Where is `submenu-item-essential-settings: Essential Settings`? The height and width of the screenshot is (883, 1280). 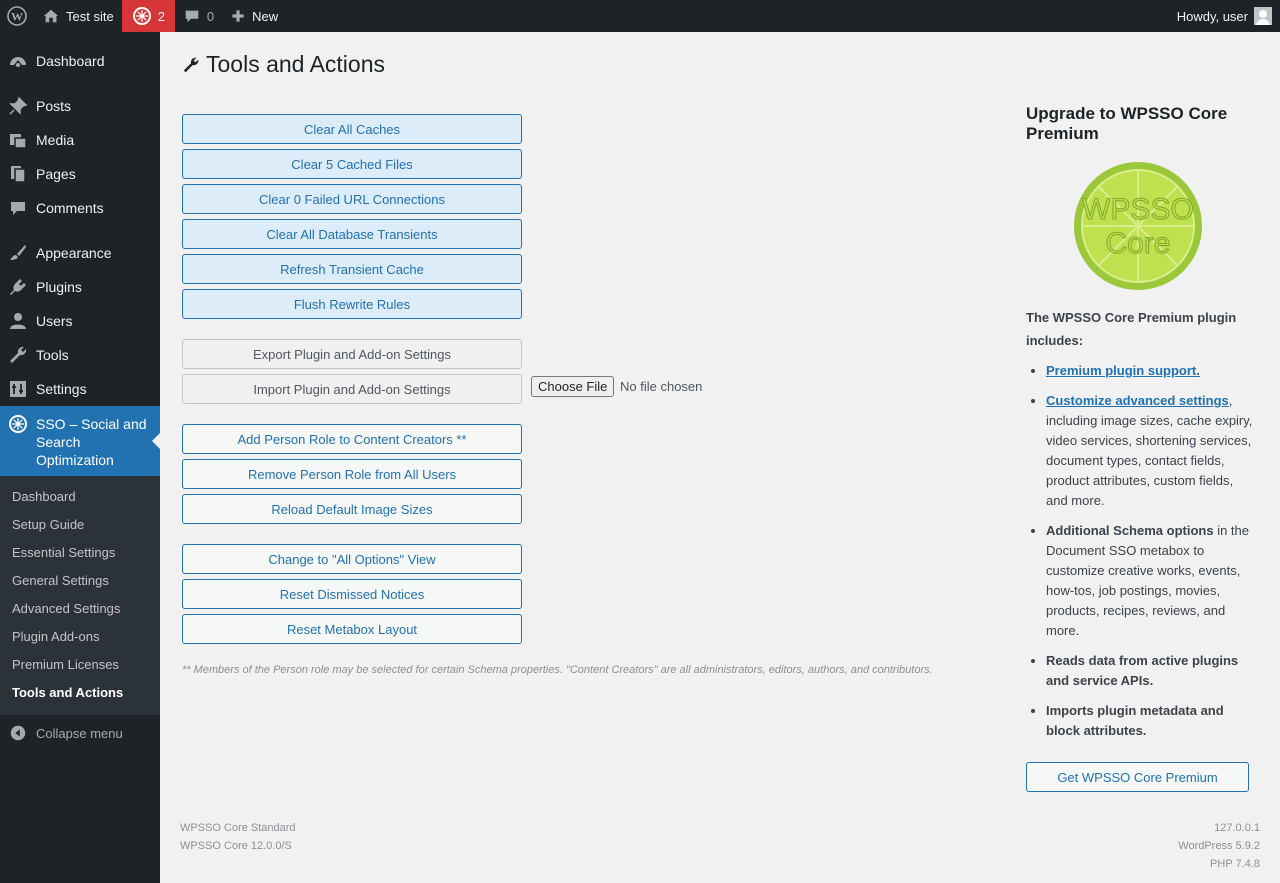
submenu-item-essential-settings: Essential Settings is located at coordinates (63, 552).